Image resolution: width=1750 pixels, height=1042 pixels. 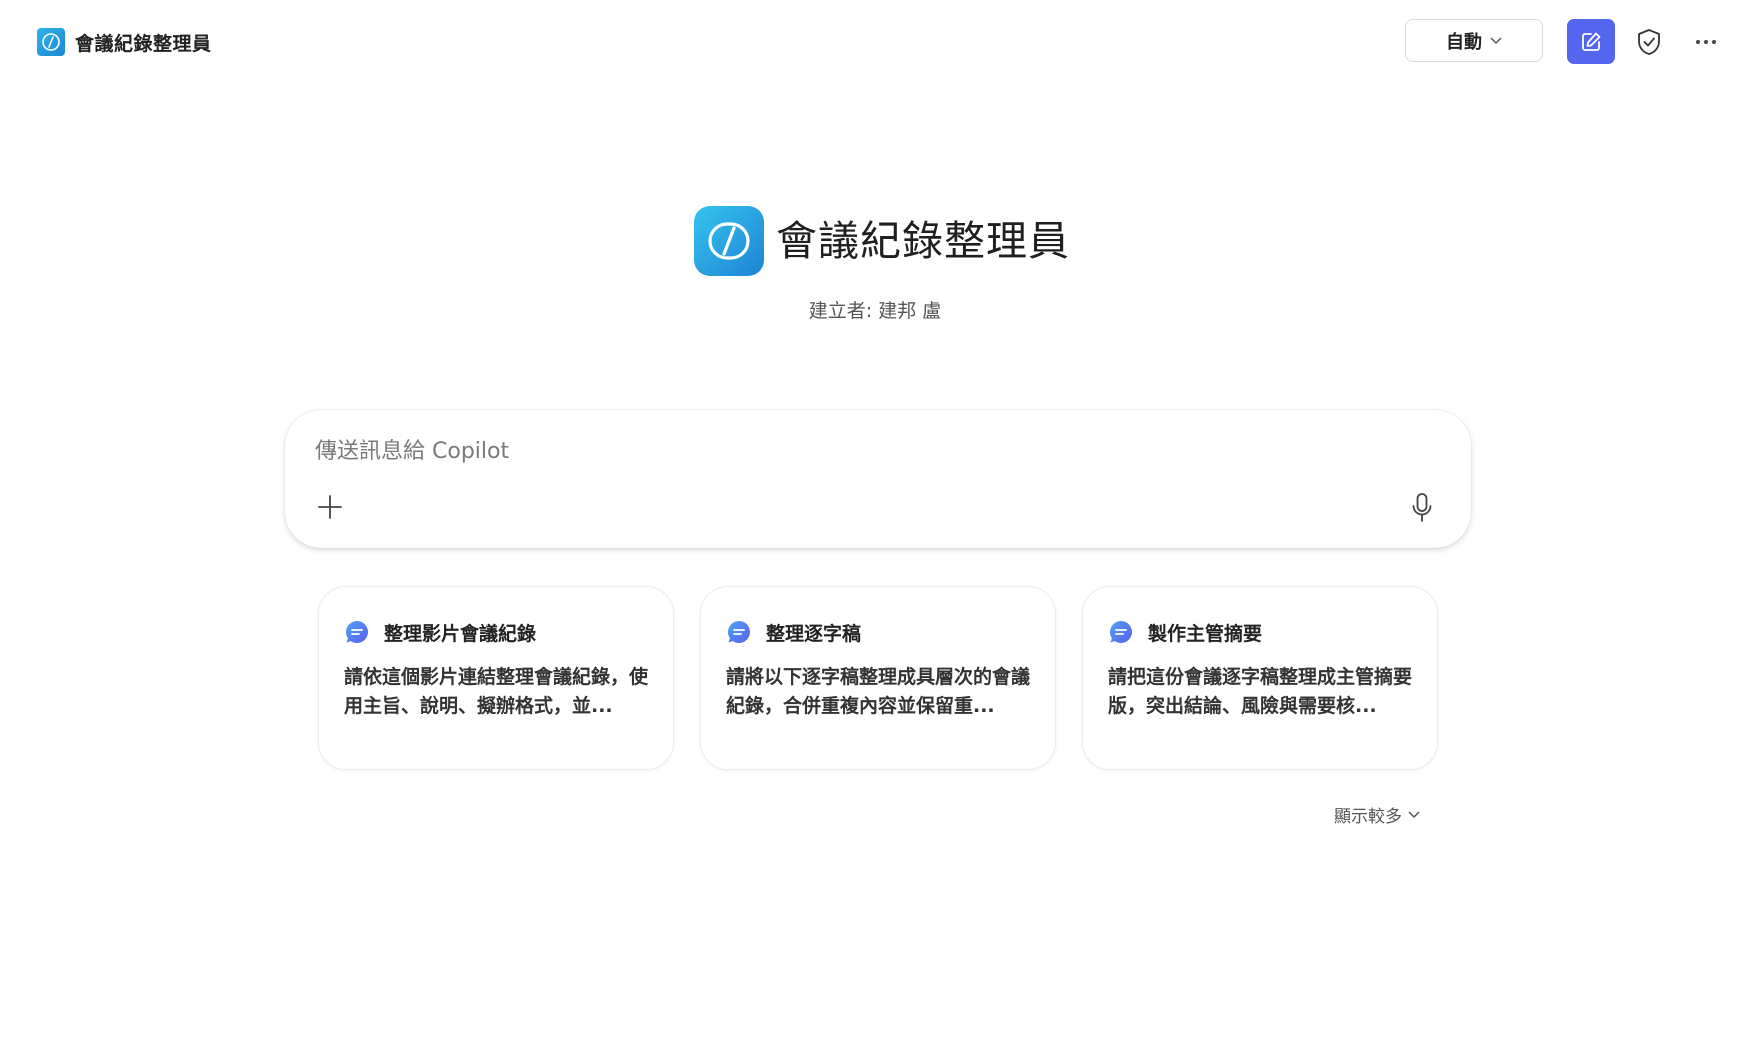 I want to click on edit-square-icon, so click(x=1591, y=41).